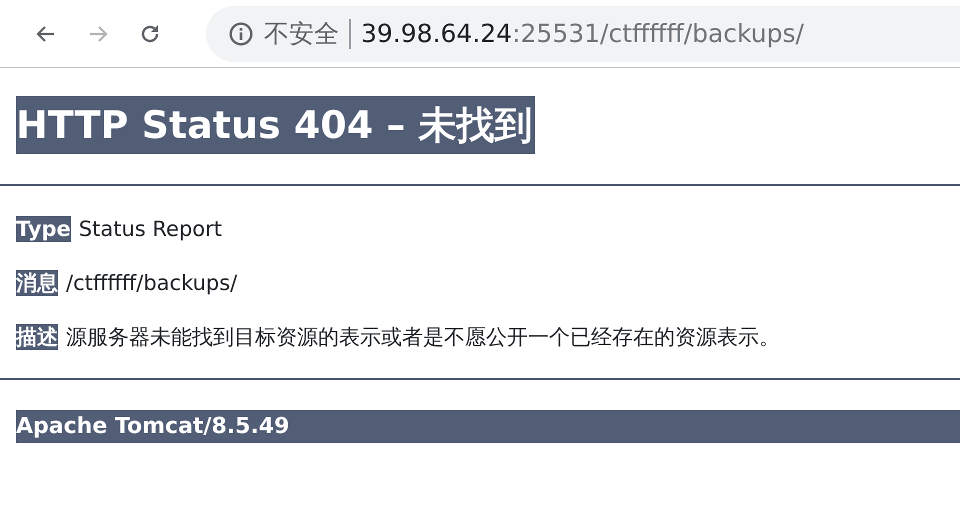 This screenshot has width=960, height=515. Describe the element at coordinates (241, 33) in the screenshot. I see `info-icon` at that location.